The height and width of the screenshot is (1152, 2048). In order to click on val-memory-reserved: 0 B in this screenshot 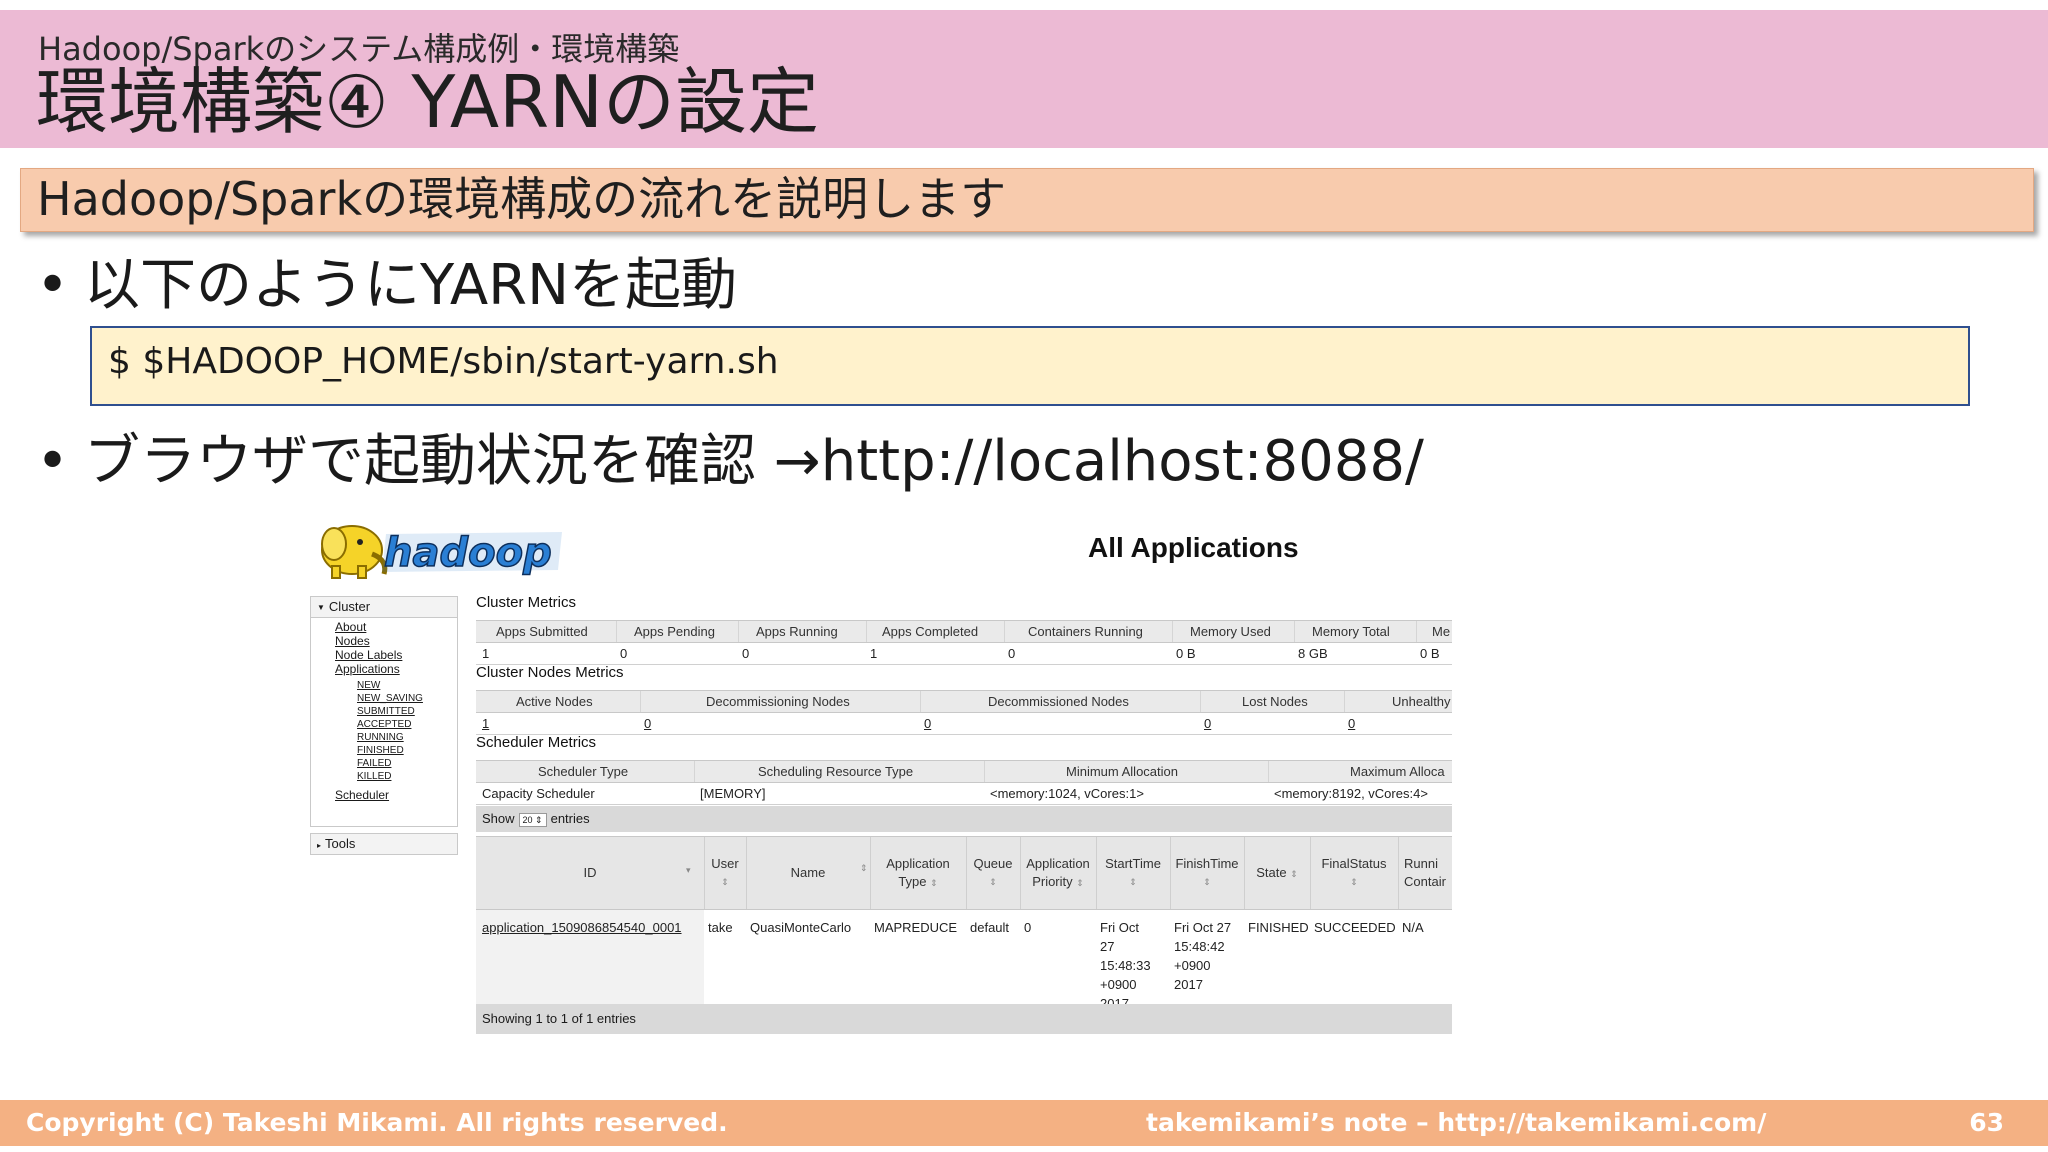, I will do `click(1430, 653)`.